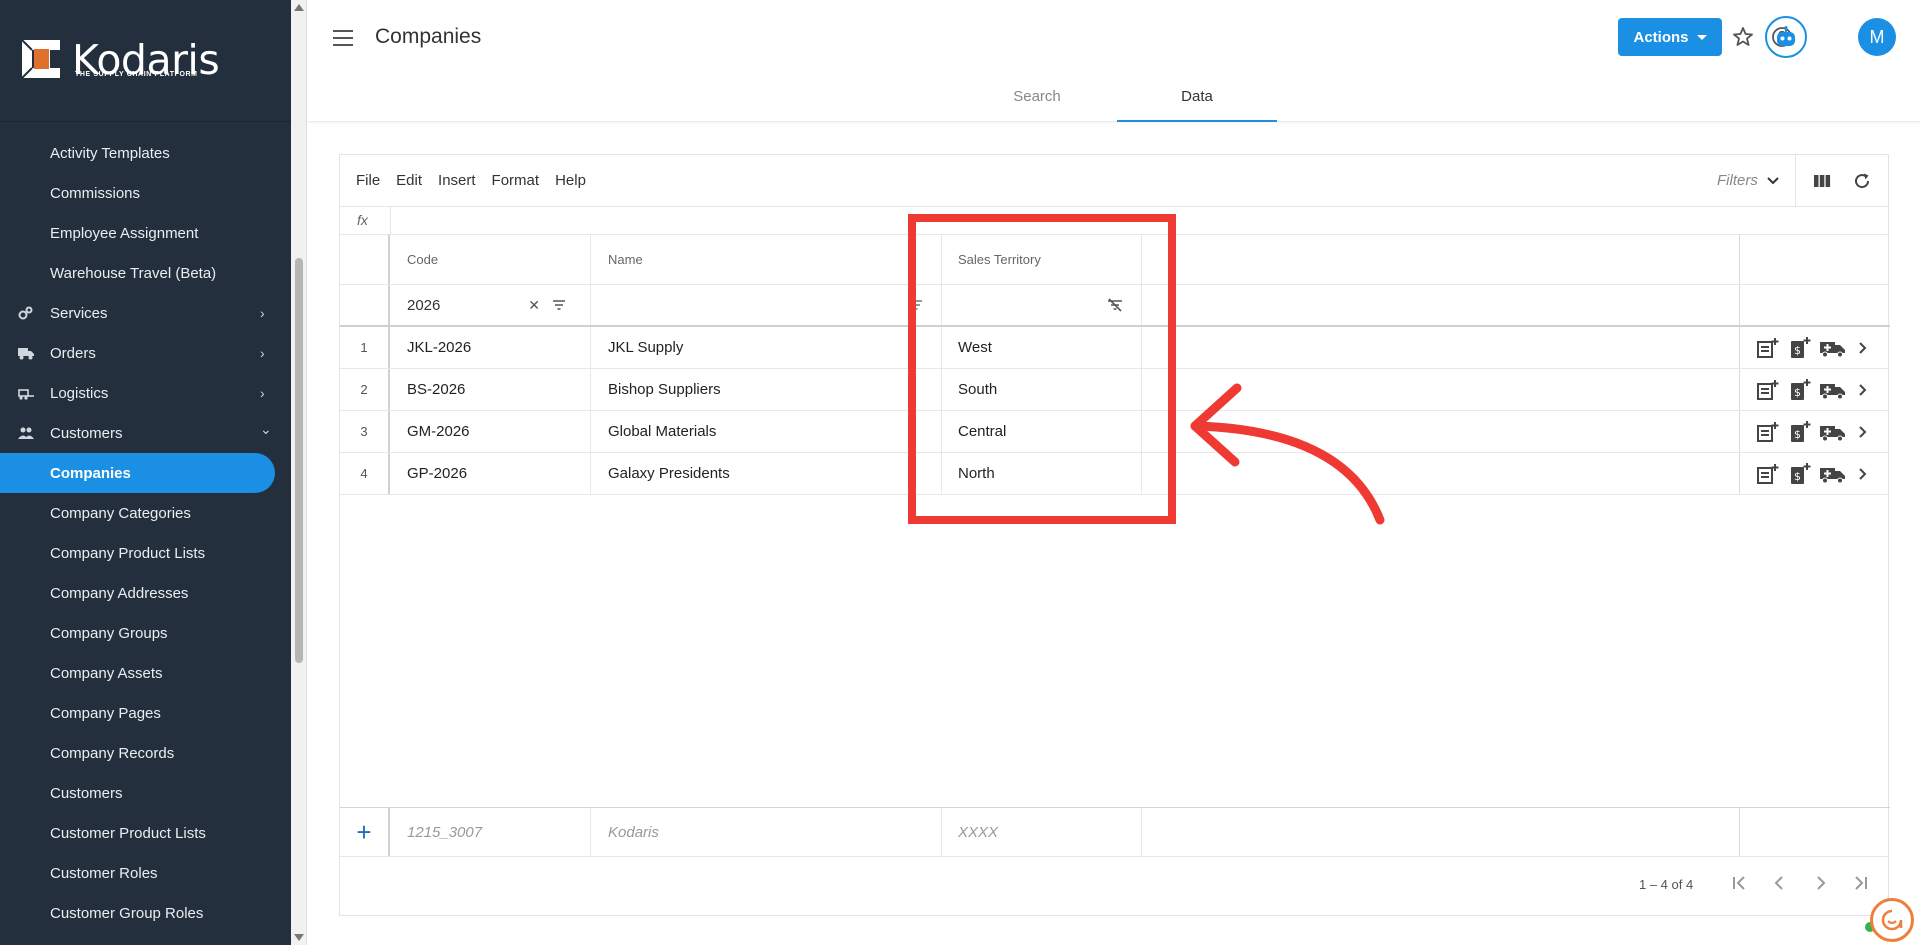 The height and width of the screenshot is (945, 1920). Describe the element at coordinates (1780, 883) in the screenshot. I see `previous-page-icon` at that location.